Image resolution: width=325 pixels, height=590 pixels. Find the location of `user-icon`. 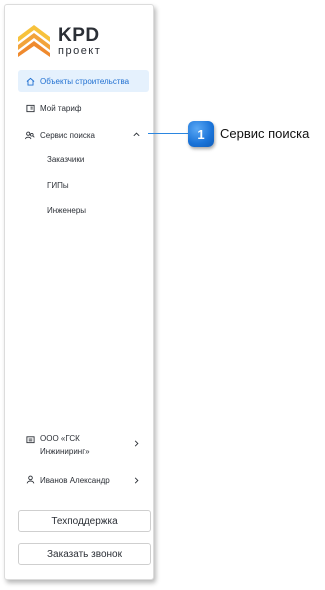

user-icon is located at coordinates (30, 479).